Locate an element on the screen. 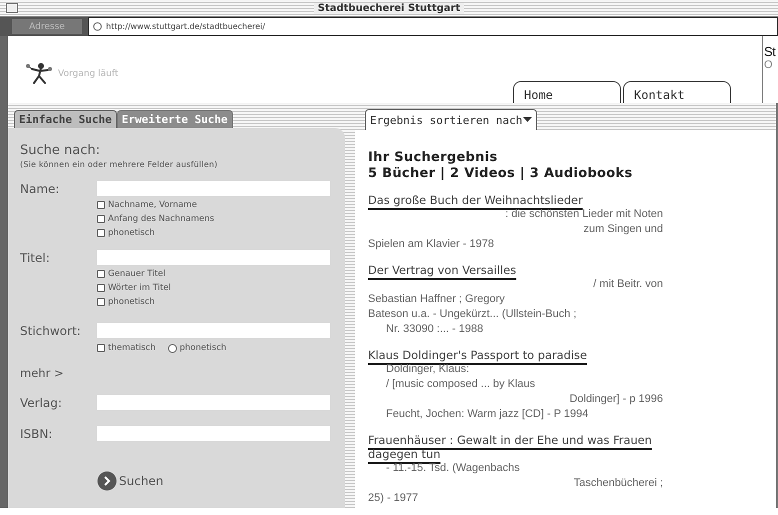 Image resolution: width=778 pixels, height=515 pixels. caret-icon is located at coordinates (527, 120).